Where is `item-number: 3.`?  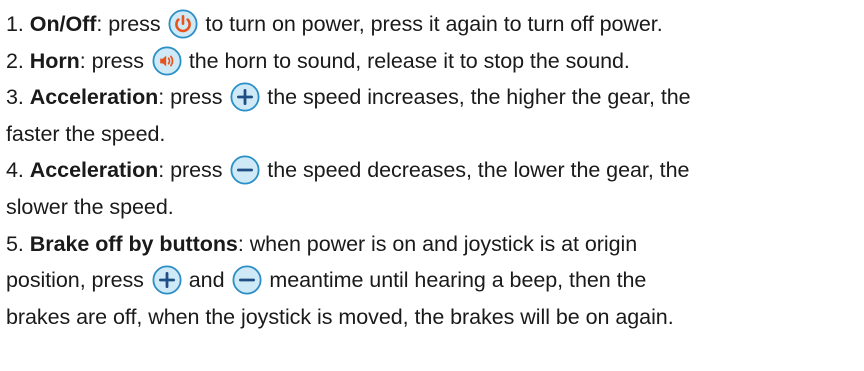 item-number: 3. is located at coordinates (15, 97).